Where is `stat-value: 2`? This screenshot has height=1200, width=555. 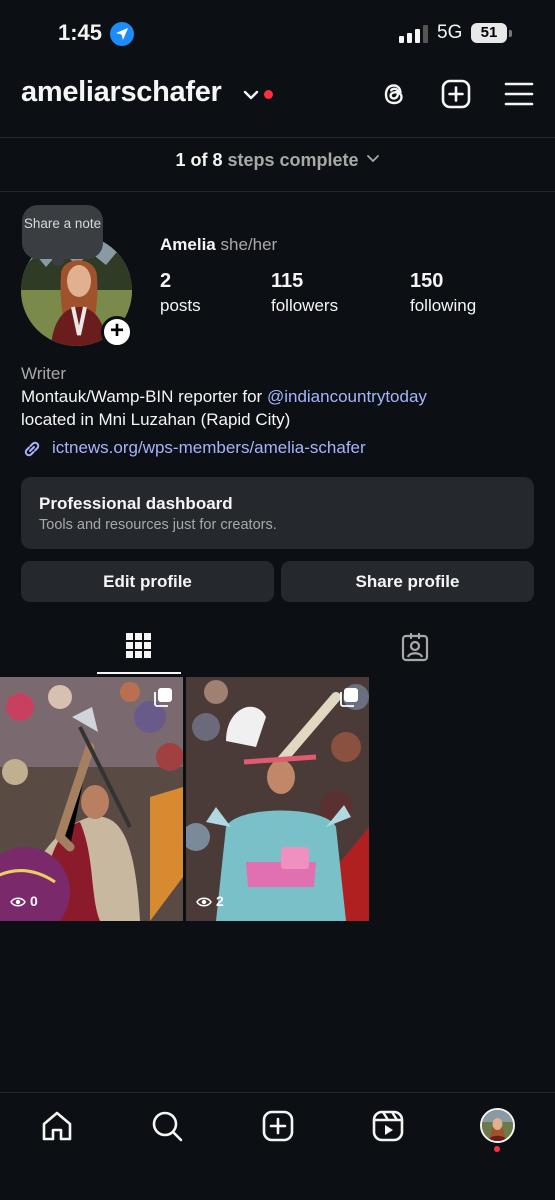
stat-value: 2 is located at coordinates (166, 281).